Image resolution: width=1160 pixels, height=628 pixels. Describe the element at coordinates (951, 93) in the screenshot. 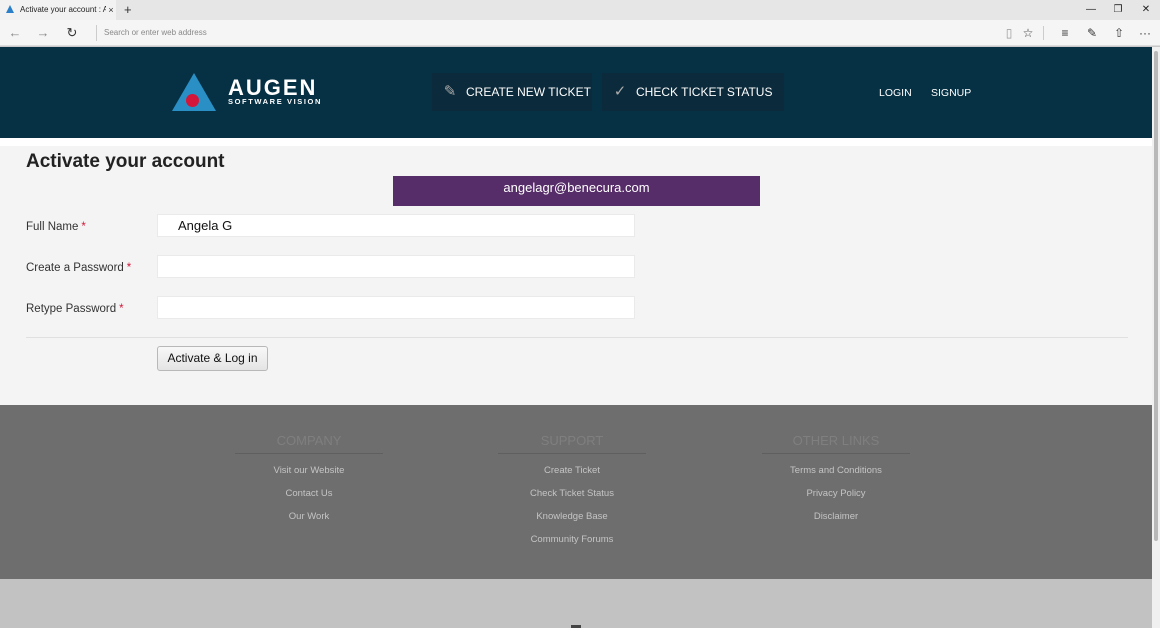

I see `signup-link: SIGNUP` at that location.